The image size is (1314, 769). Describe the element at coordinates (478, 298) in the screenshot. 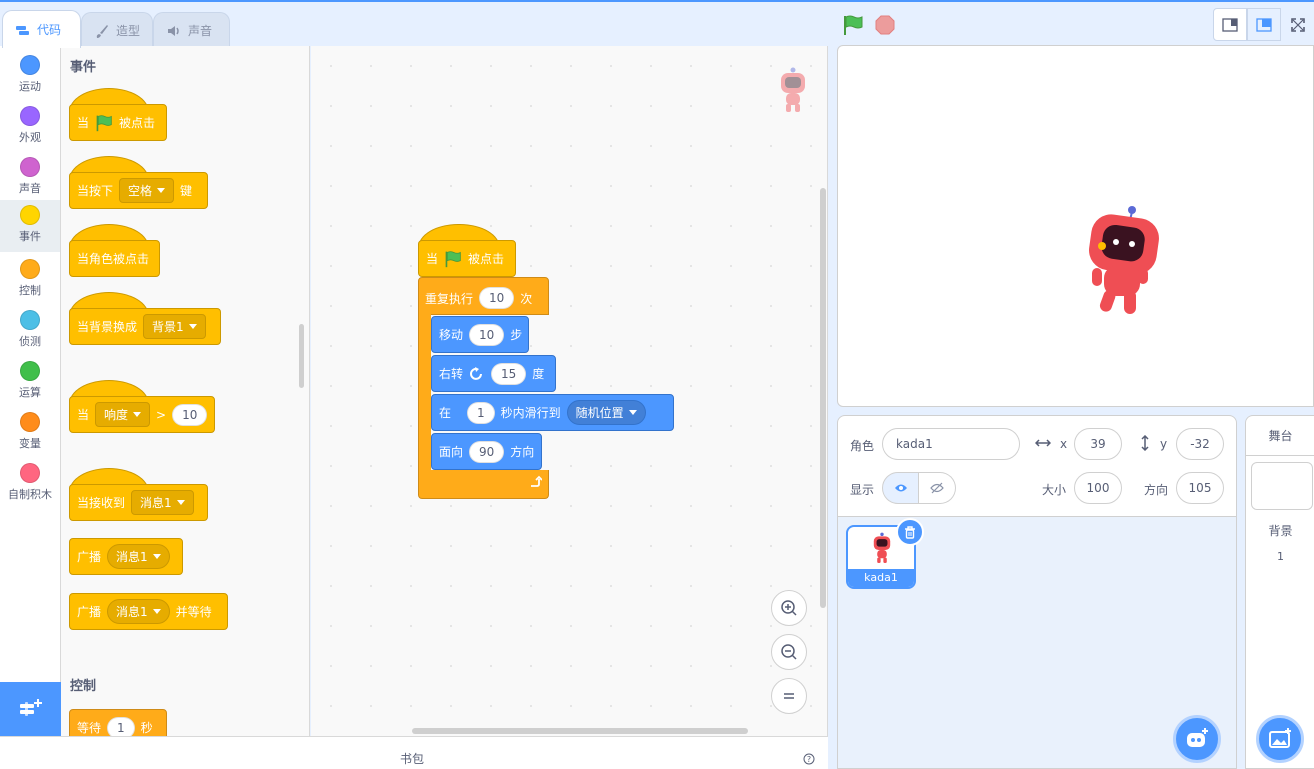

I see `repeat-header: 重复执行 10 次` at that location.